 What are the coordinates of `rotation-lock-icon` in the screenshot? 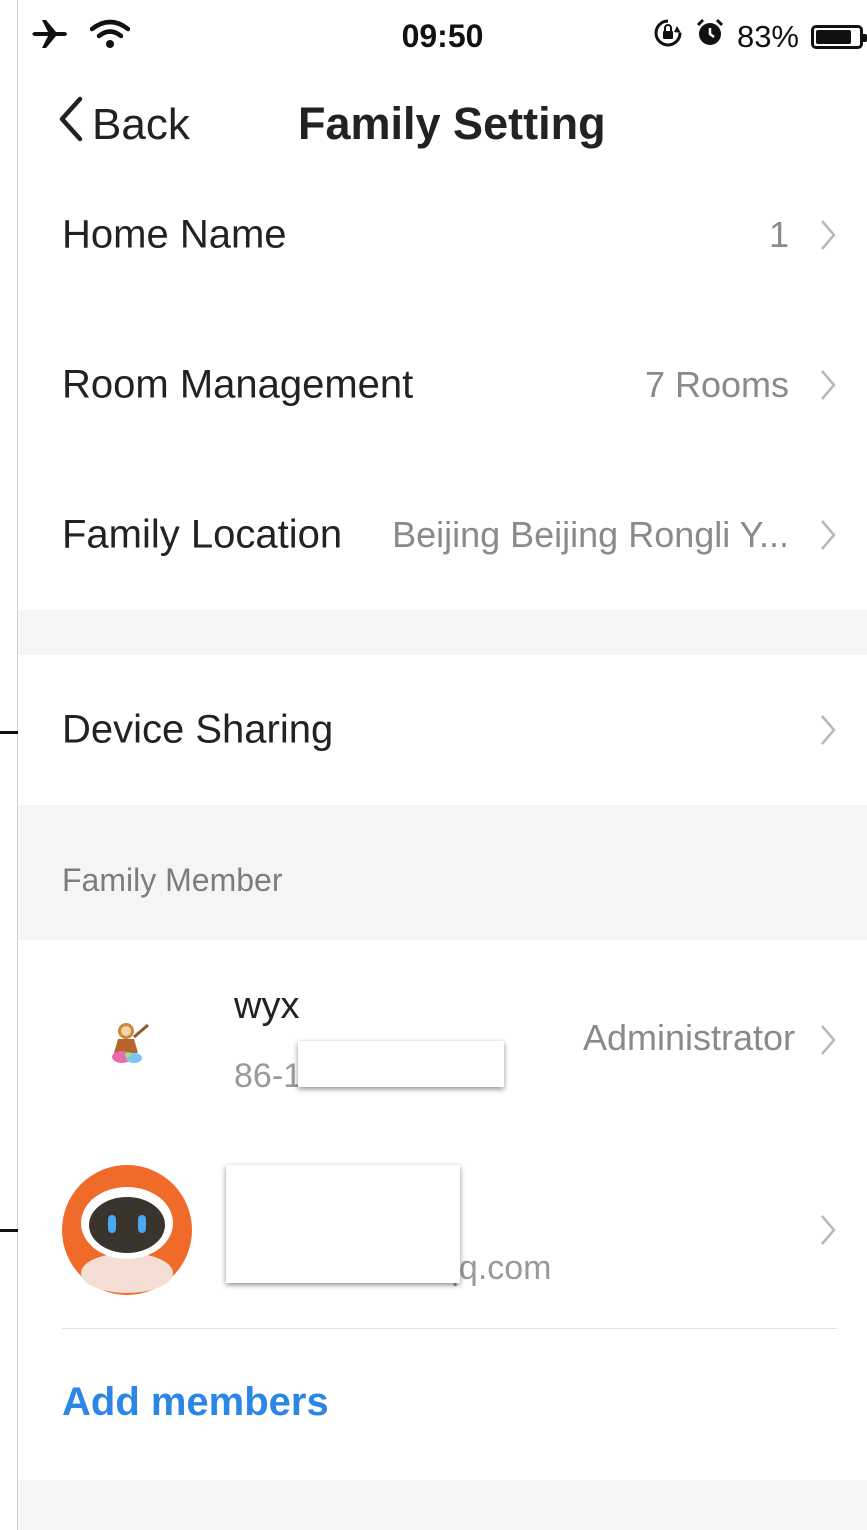 It's located at (668, 37).